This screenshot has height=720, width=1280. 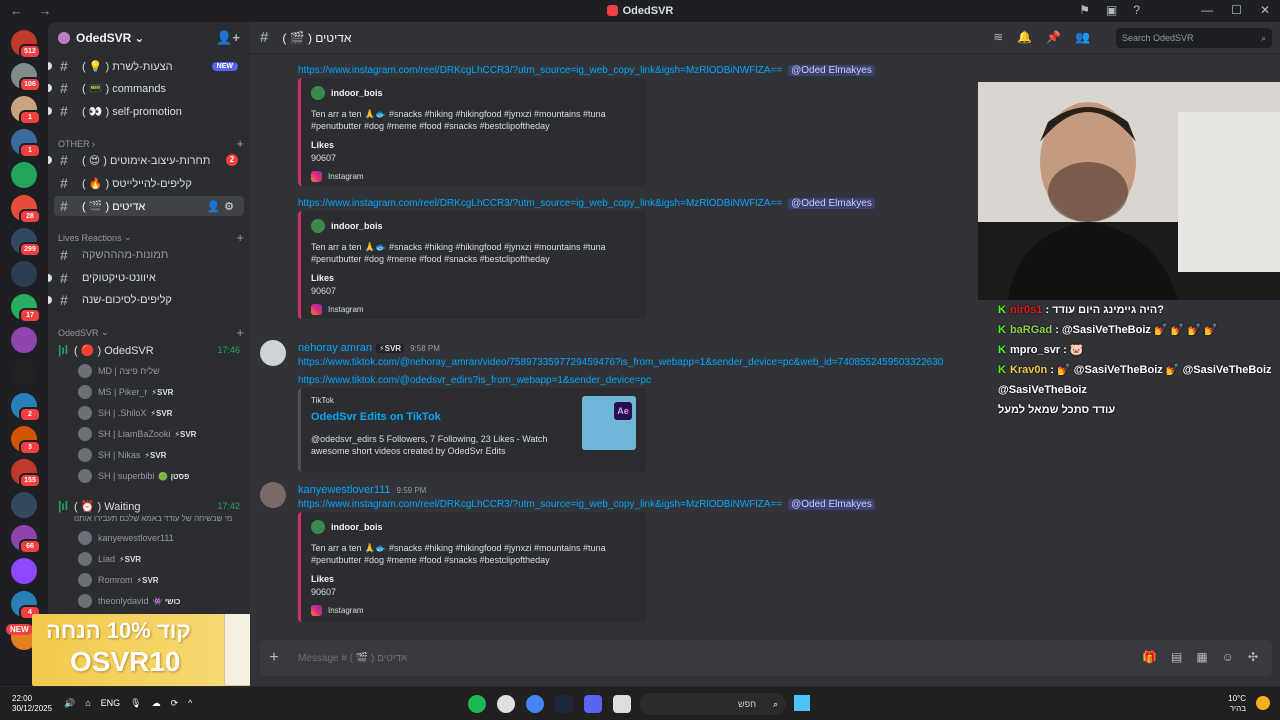 I want to click on category-other: OTHER › +, so click(x=151, y=143).